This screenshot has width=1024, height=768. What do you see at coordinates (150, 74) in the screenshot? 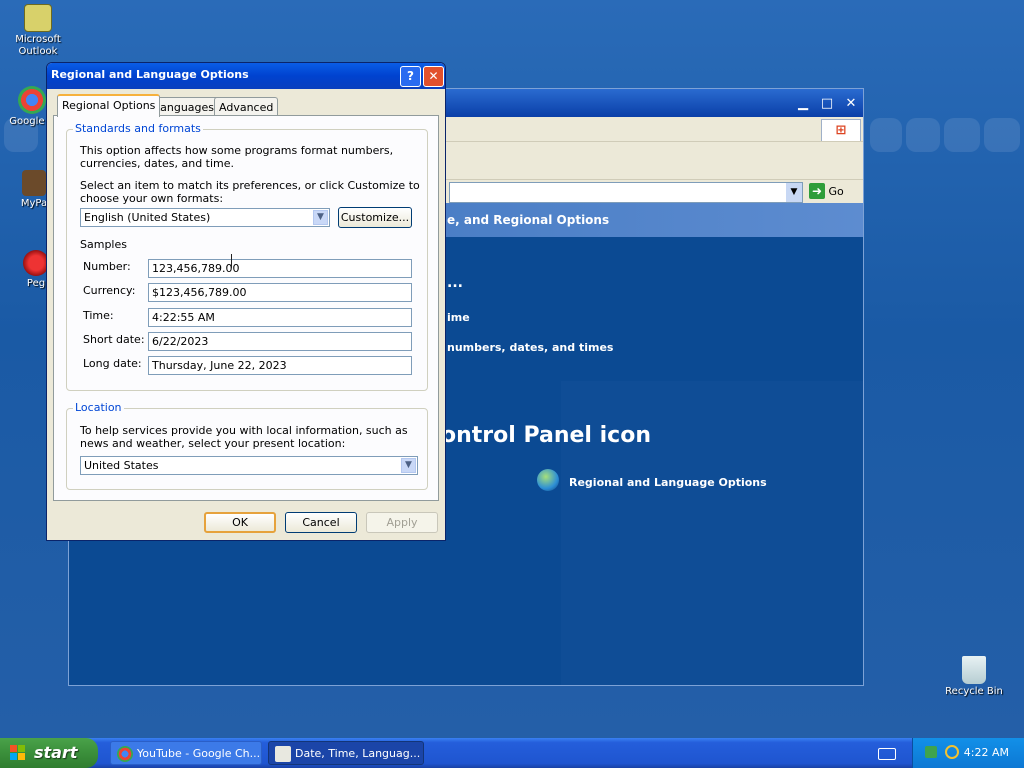
I see `dialog-title: Regional and Language Options` at bounding box center [150, 74].